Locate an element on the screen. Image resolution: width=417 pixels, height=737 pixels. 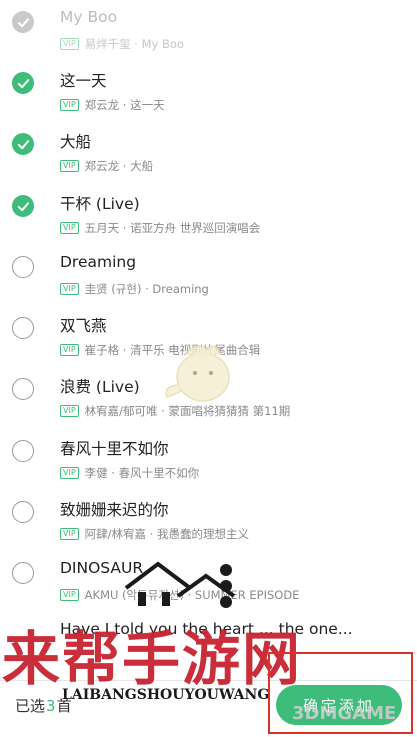
song-subtitle: 郑云龙 · 这一天 is located at coordinates (124, 105).